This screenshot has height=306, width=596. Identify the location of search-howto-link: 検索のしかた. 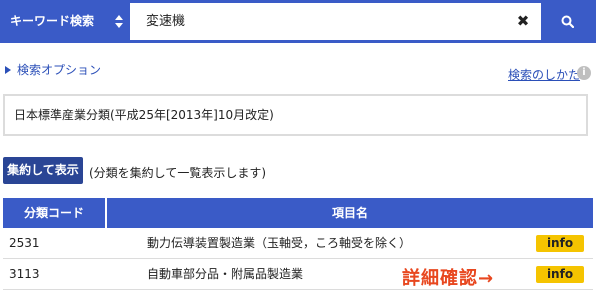
(544, 74).